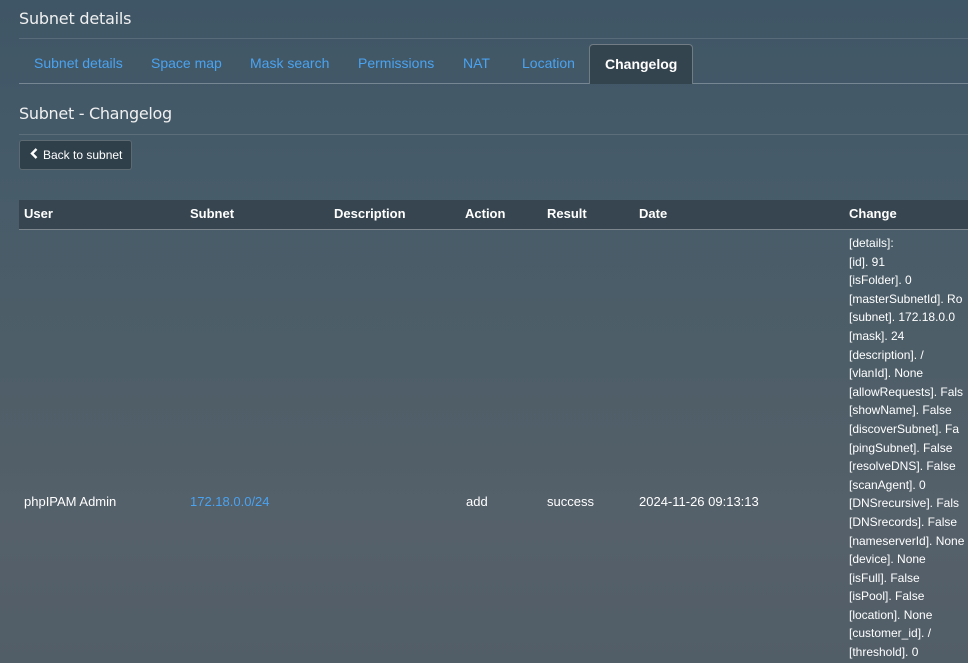  Describe the element at coordinates (370, 214) in the screenshot. I see `column-header-description: Description` at that location.